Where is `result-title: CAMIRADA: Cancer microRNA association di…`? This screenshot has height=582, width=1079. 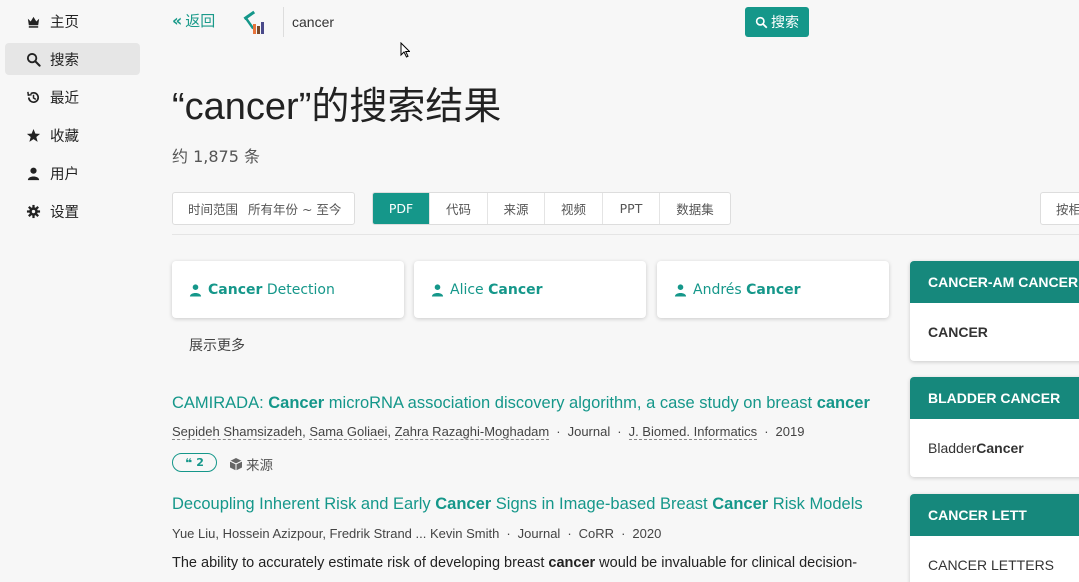 result-title: CAMIRADA: Cancer microRNA association di… is located at coordinates (521, 403).